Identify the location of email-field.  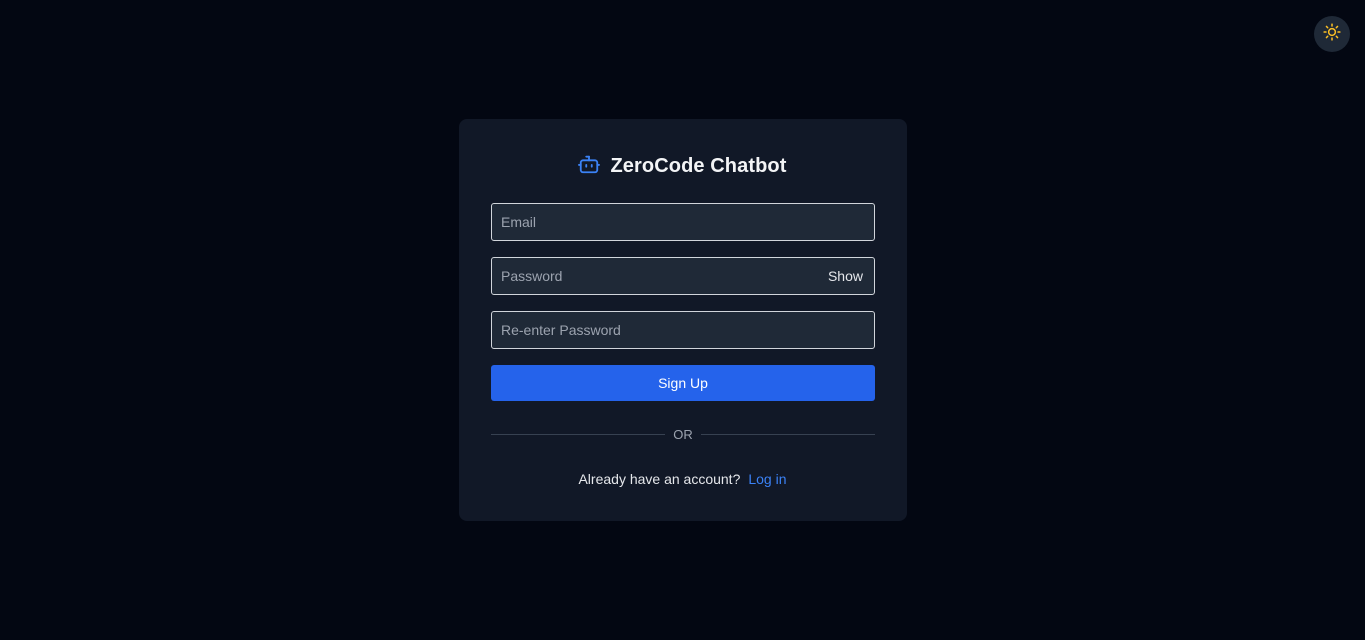
(683, 222).